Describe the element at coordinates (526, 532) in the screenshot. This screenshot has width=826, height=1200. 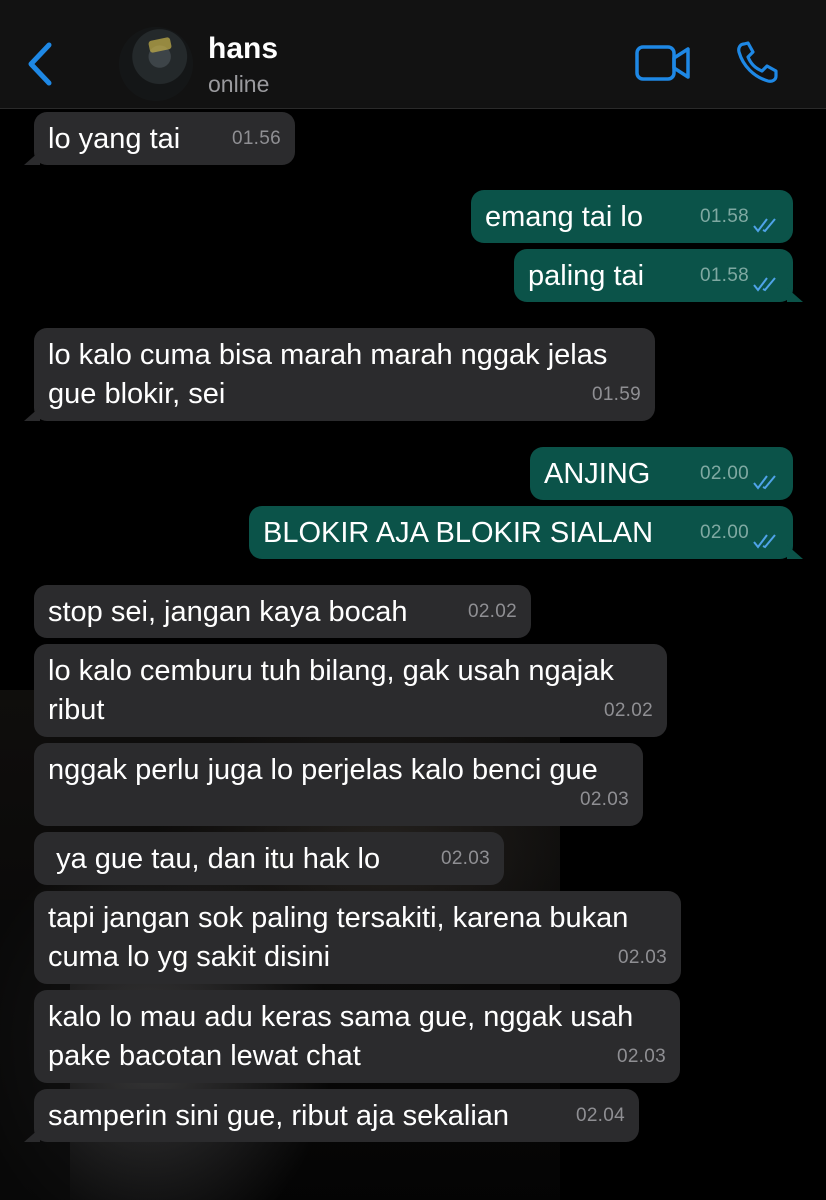
I see `message-bubble: BLOKIR AJA BLOKIR SIALAN 02.00` at that location.